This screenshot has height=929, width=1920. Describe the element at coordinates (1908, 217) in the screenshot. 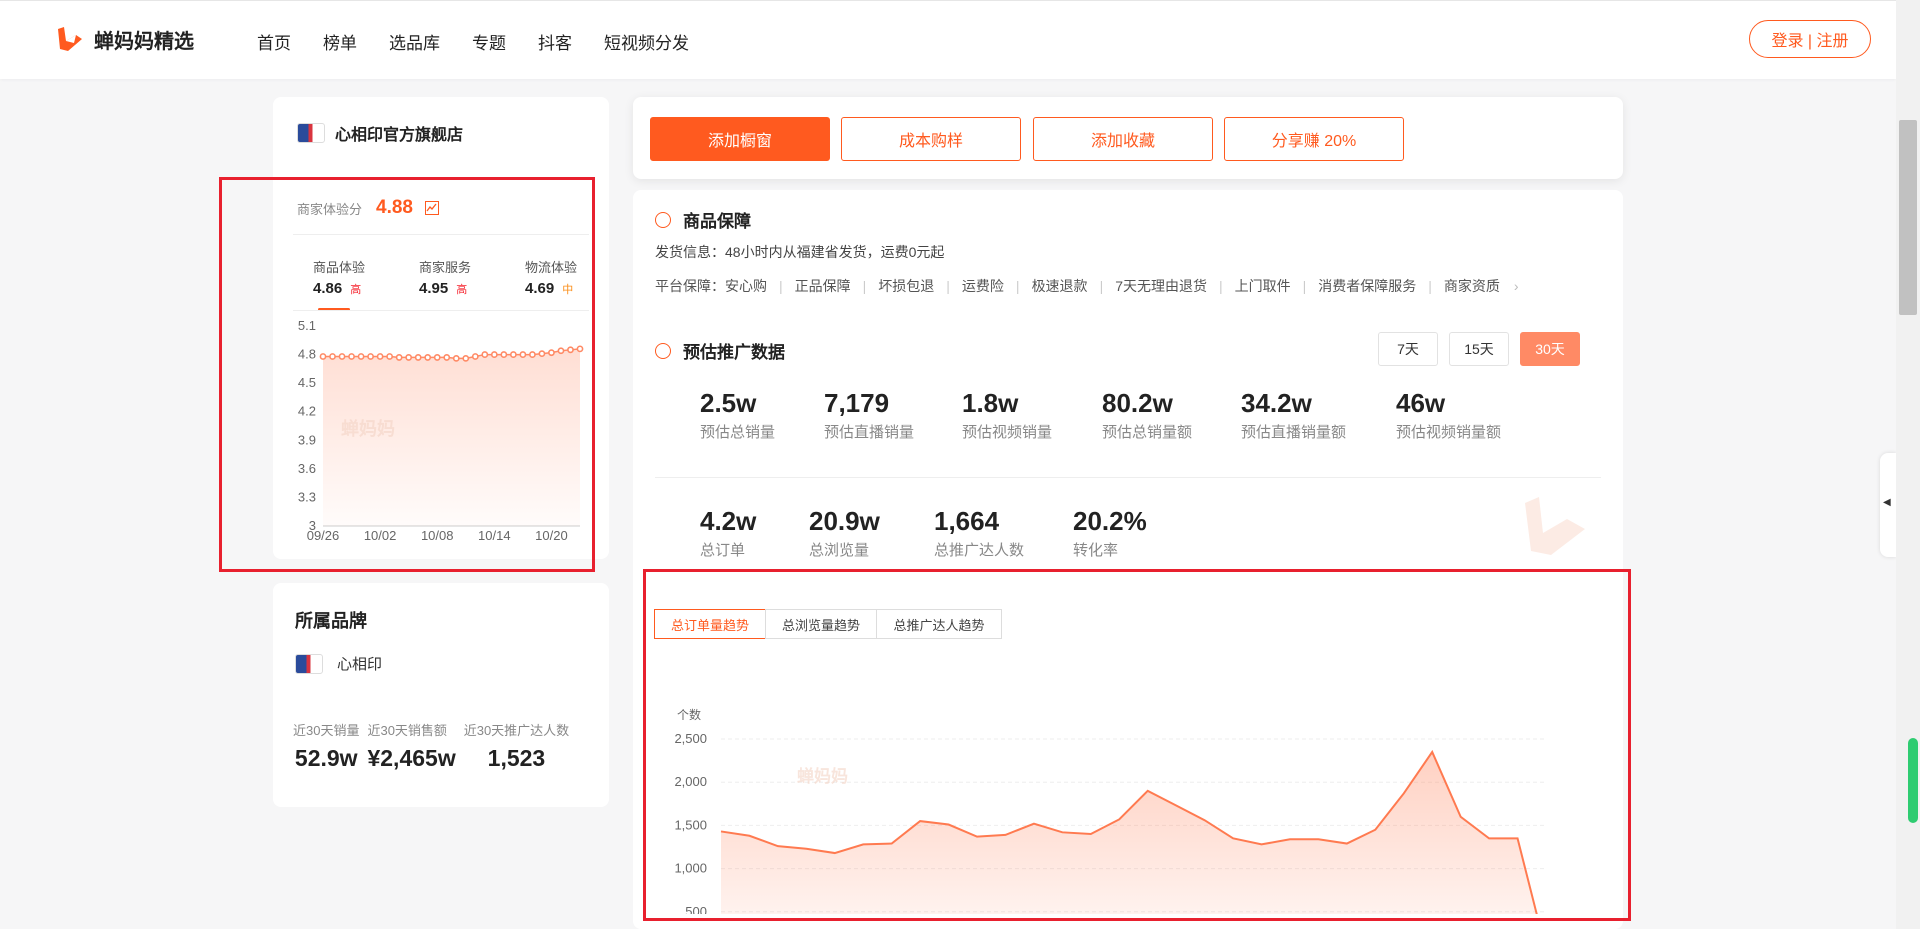

I see `scrollbar-thumb` at that location.